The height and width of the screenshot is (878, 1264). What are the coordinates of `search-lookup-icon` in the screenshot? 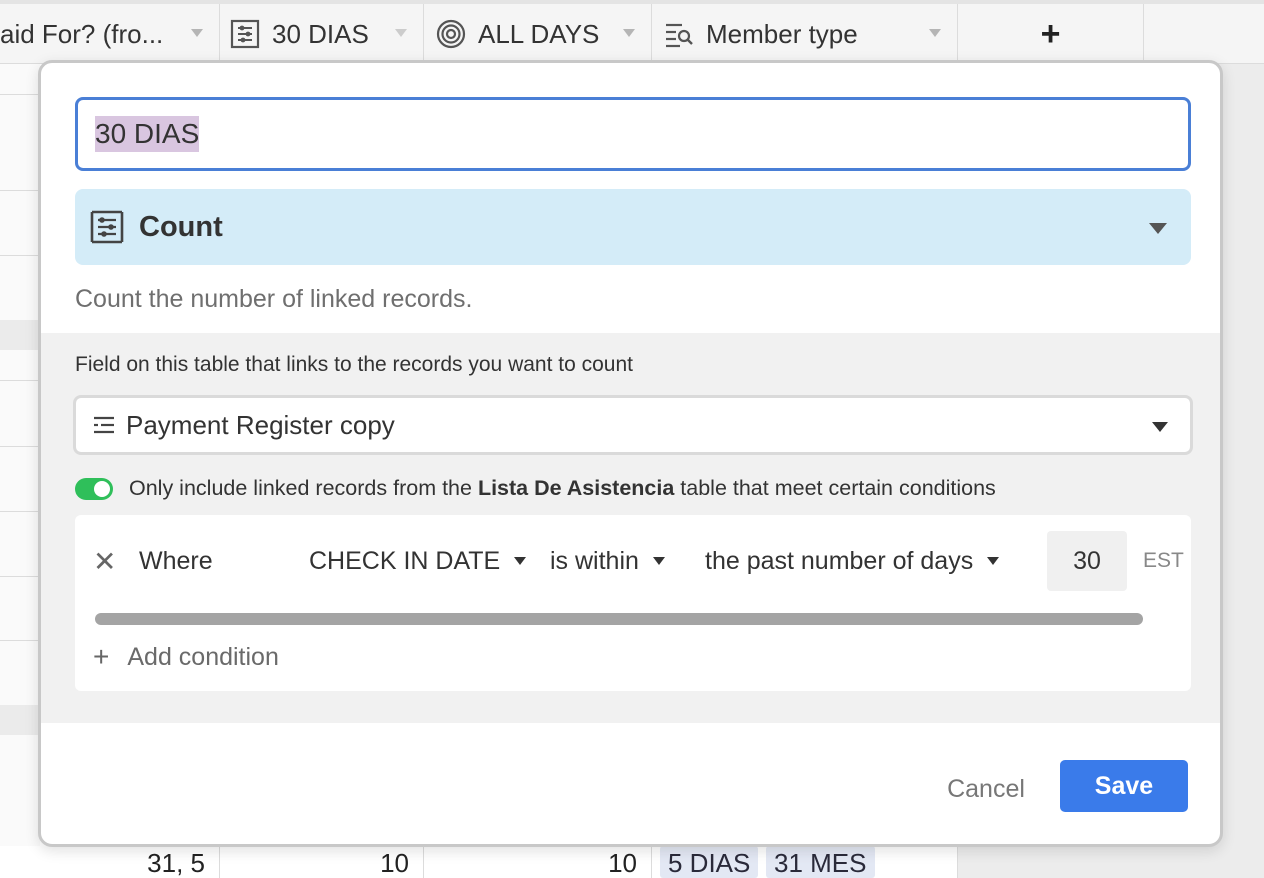 It's located at (679, 35).